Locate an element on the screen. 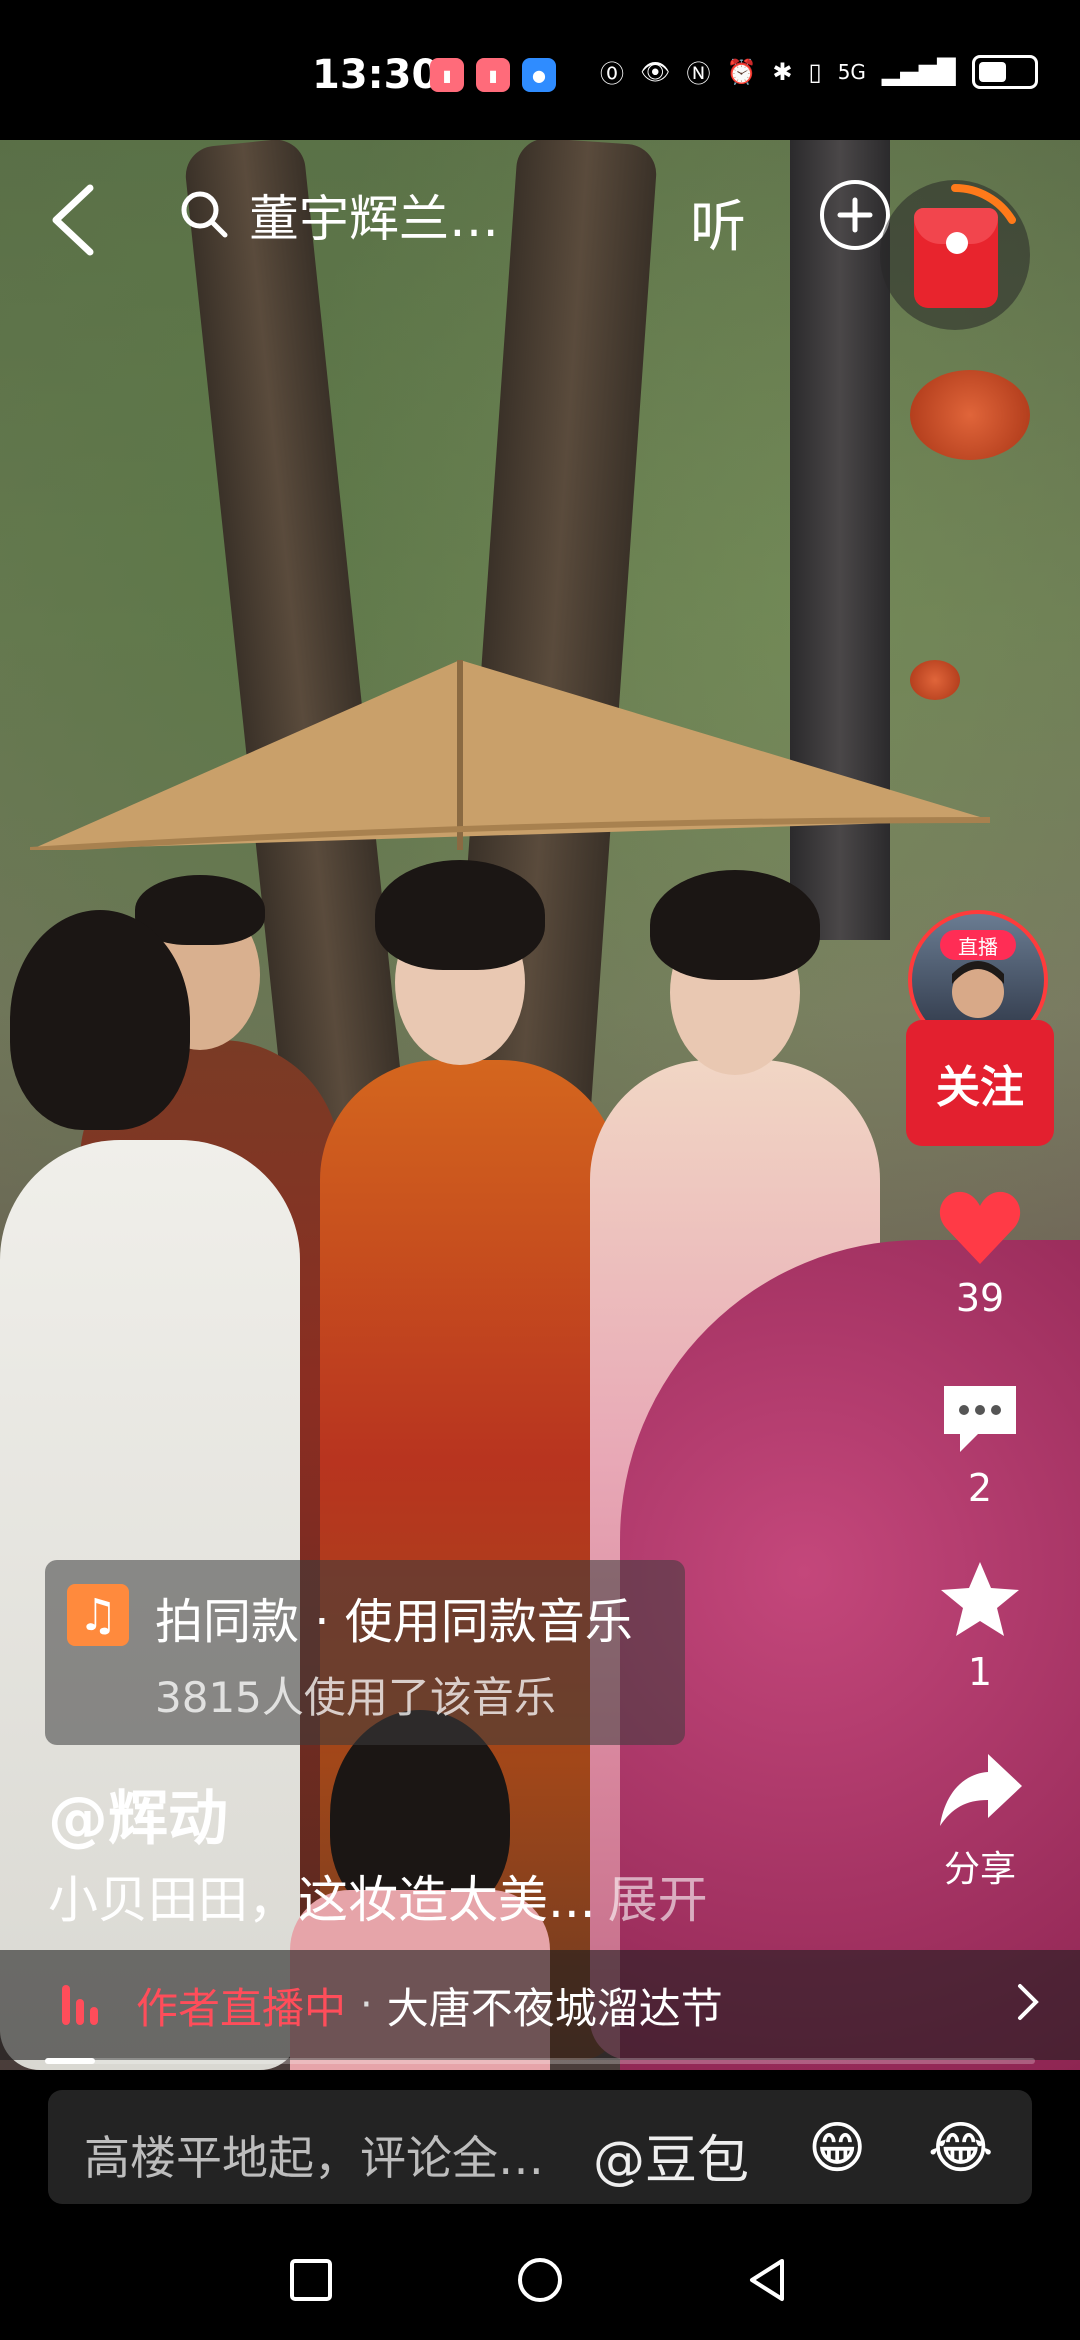 The width and height of the screenshot is (1080, 2340). car-app-icon: ● is located at coordinates (539, 75).